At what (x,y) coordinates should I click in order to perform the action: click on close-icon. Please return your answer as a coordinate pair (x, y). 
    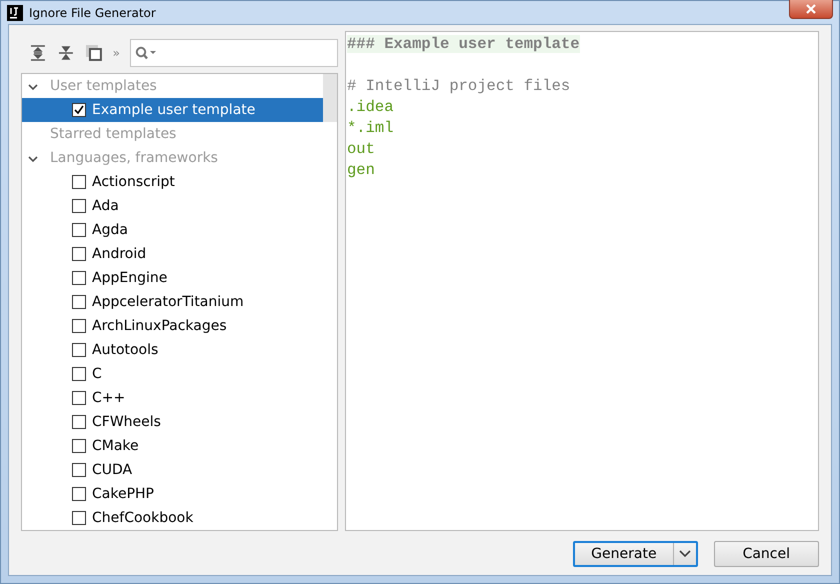
    Looking at the image, I should click on (811, 9).